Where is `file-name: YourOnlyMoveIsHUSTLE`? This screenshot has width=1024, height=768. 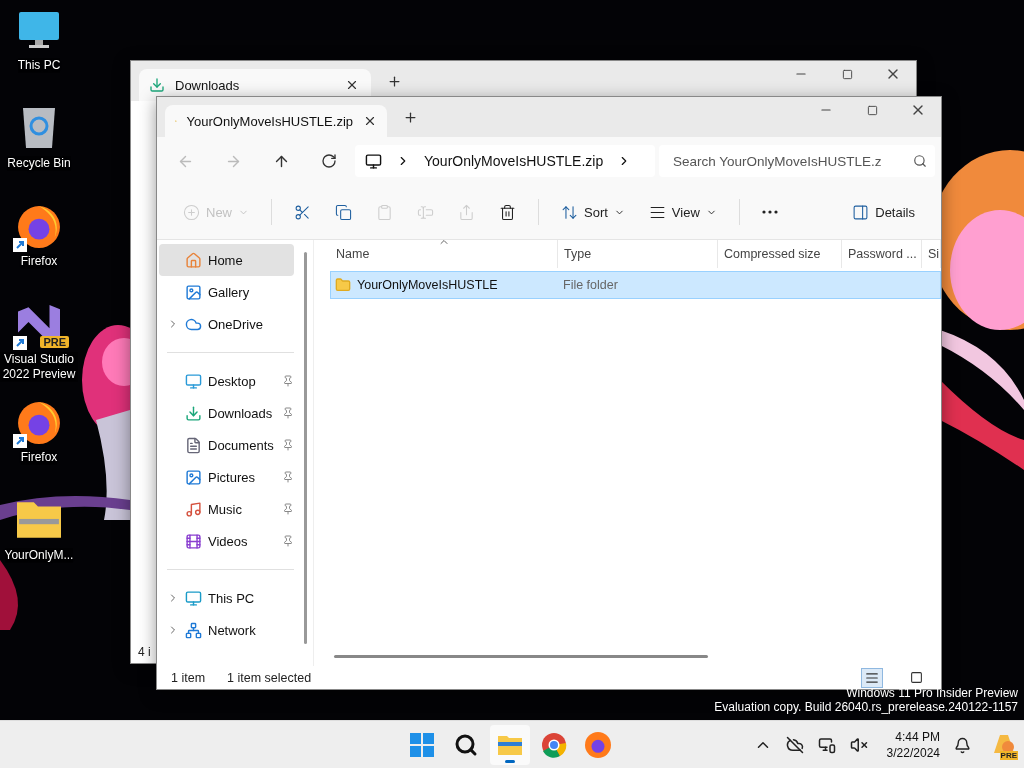 file-name: YourOnlyMoveIsHUSTLE is located at coordinates (445, 285).